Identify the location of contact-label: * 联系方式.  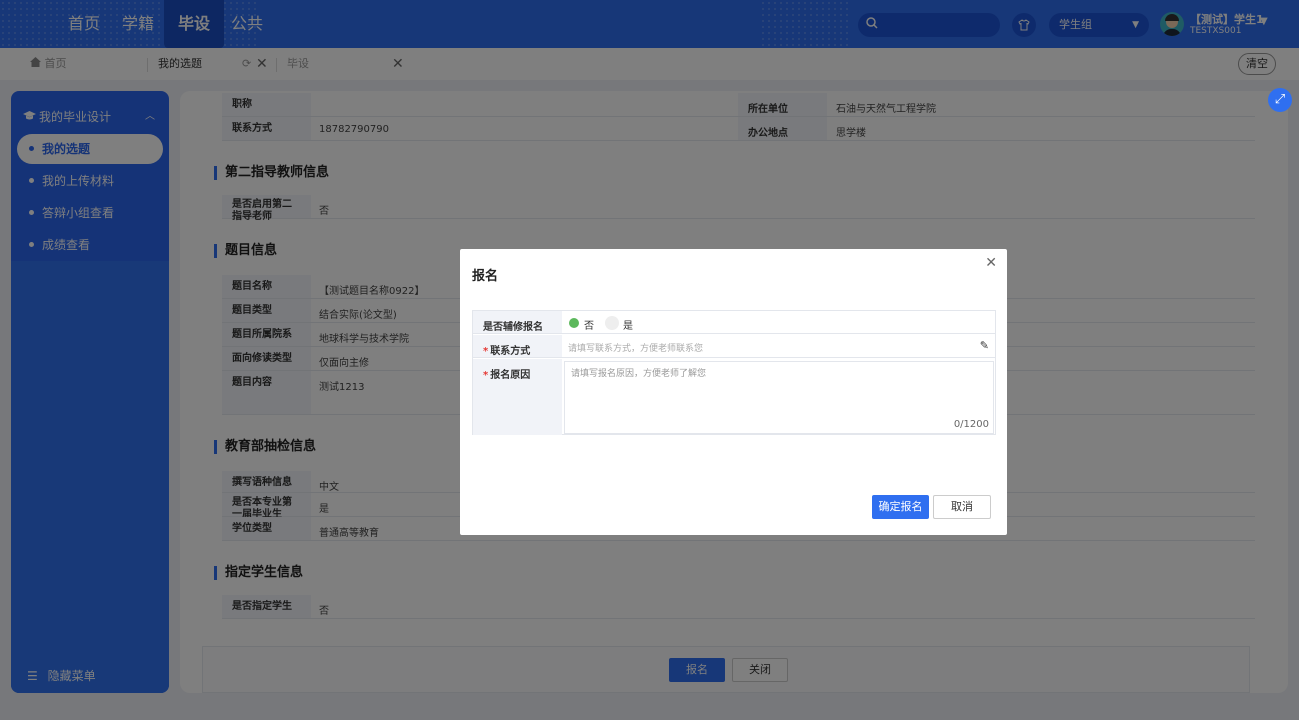
(517, 346).